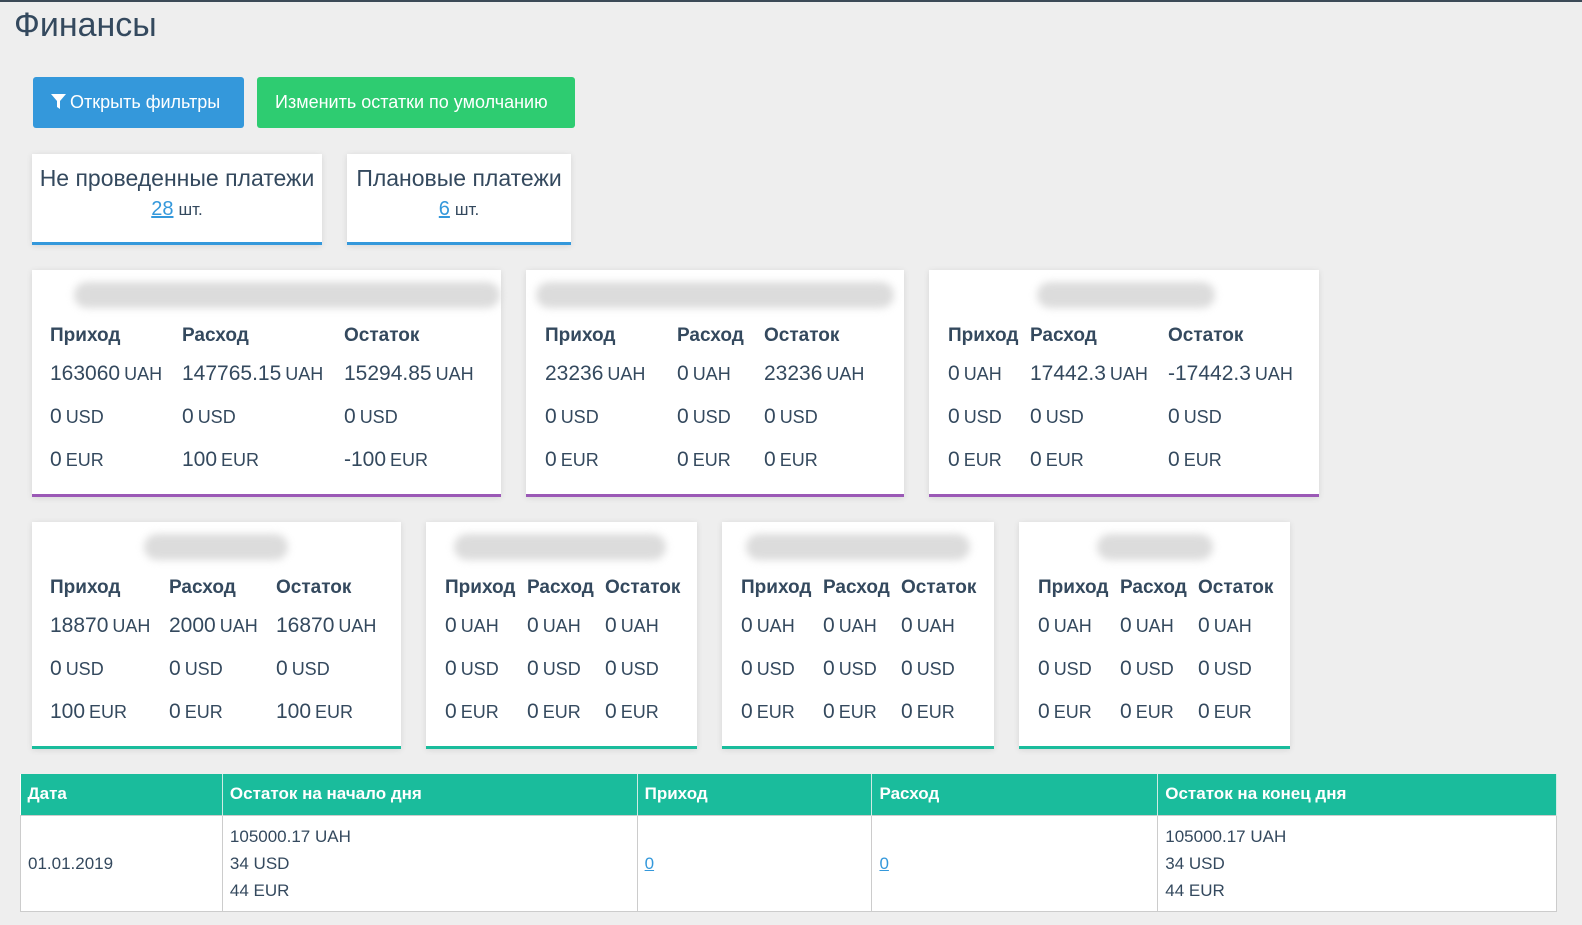  What do you see at coordinates (459, 178) in the screenshot?
I see `planned-payments-title: Плановые платежи` at bounding box center [459, 178].